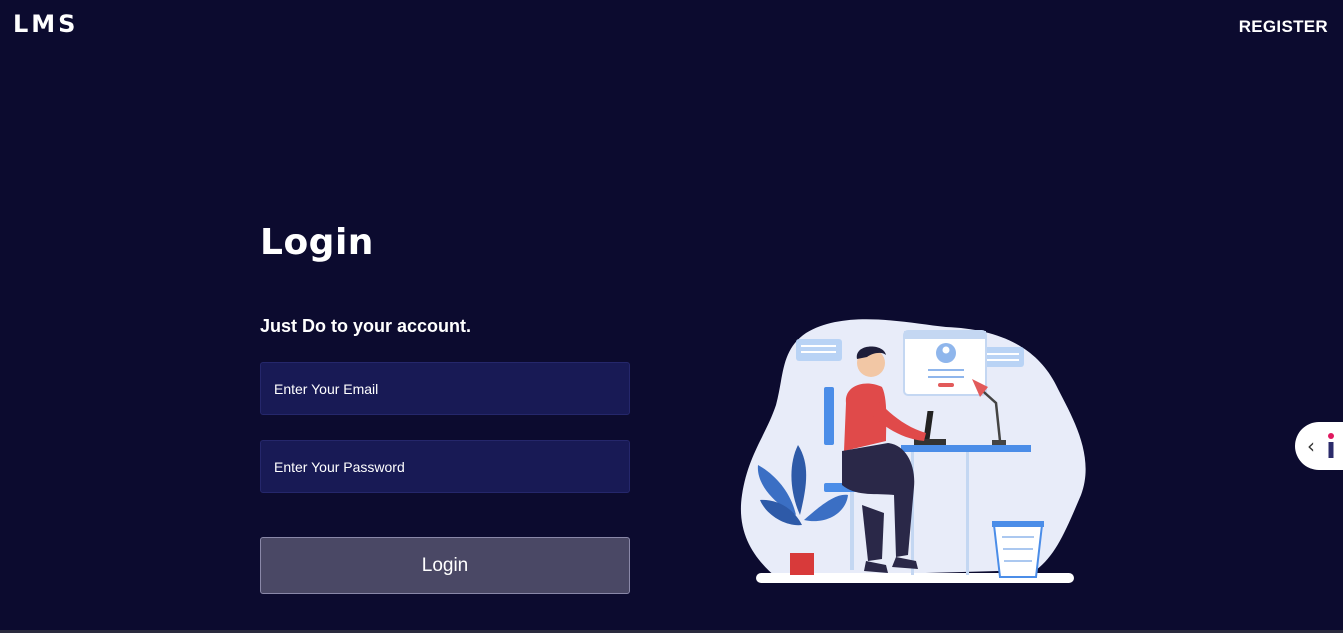 The height and width of the screenshot is (633, 1343). I want to click on info-badge-icon, so click(1331, 445).